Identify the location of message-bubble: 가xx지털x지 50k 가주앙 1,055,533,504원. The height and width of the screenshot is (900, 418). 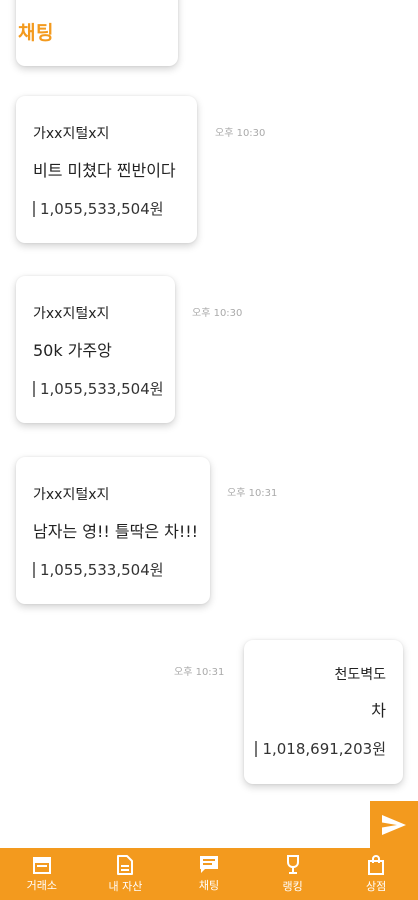
(95, 349).